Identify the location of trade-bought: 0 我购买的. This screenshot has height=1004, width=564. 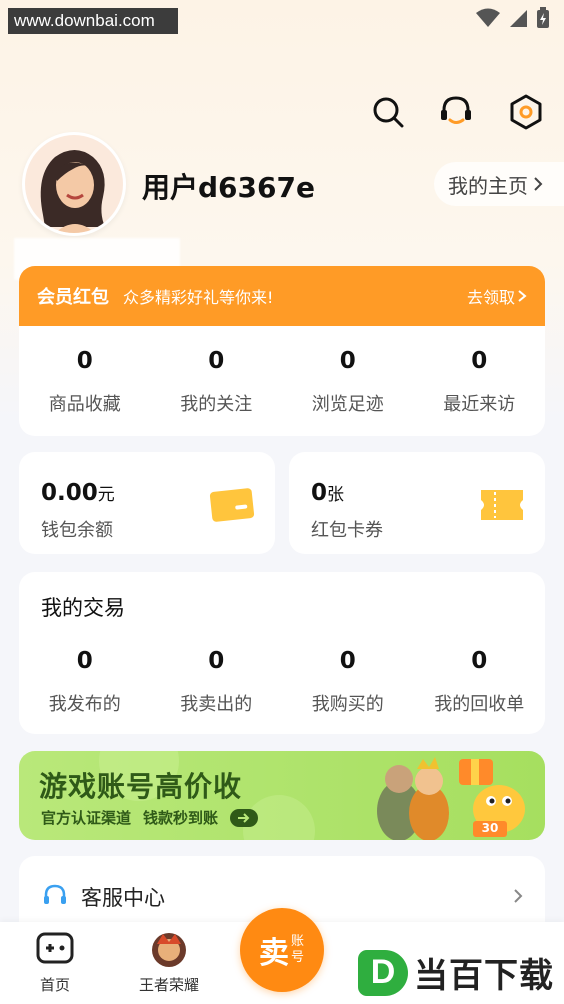
(348, 682).